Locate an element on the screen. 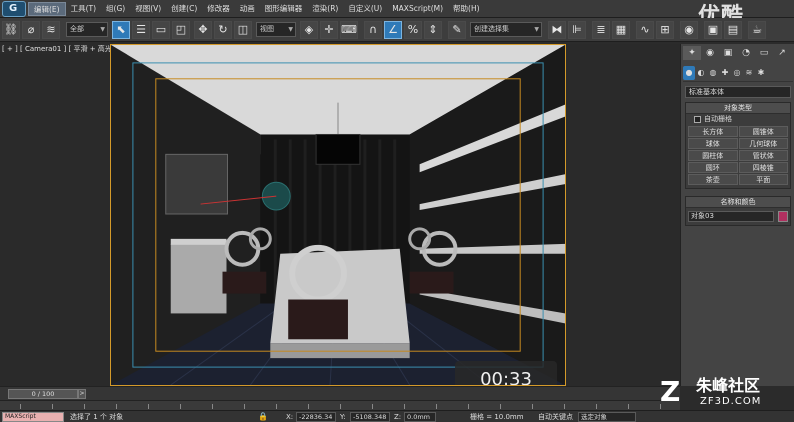 The height and width of the screenshot is (422, 794). menu-customize: 自定义(U) is located at coordinates (365, 9).